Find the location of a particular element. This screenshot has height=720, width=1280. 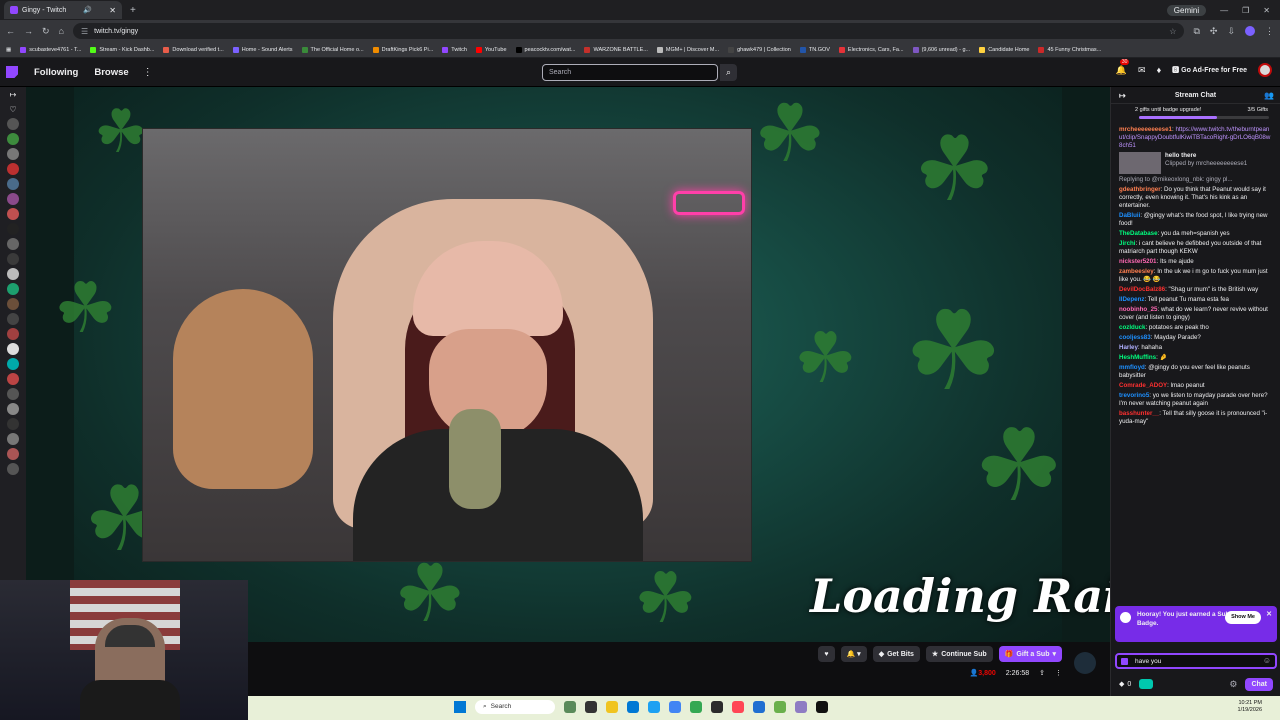

notifications-icon: 🔔 30 is located at coordinates (1123, 67).